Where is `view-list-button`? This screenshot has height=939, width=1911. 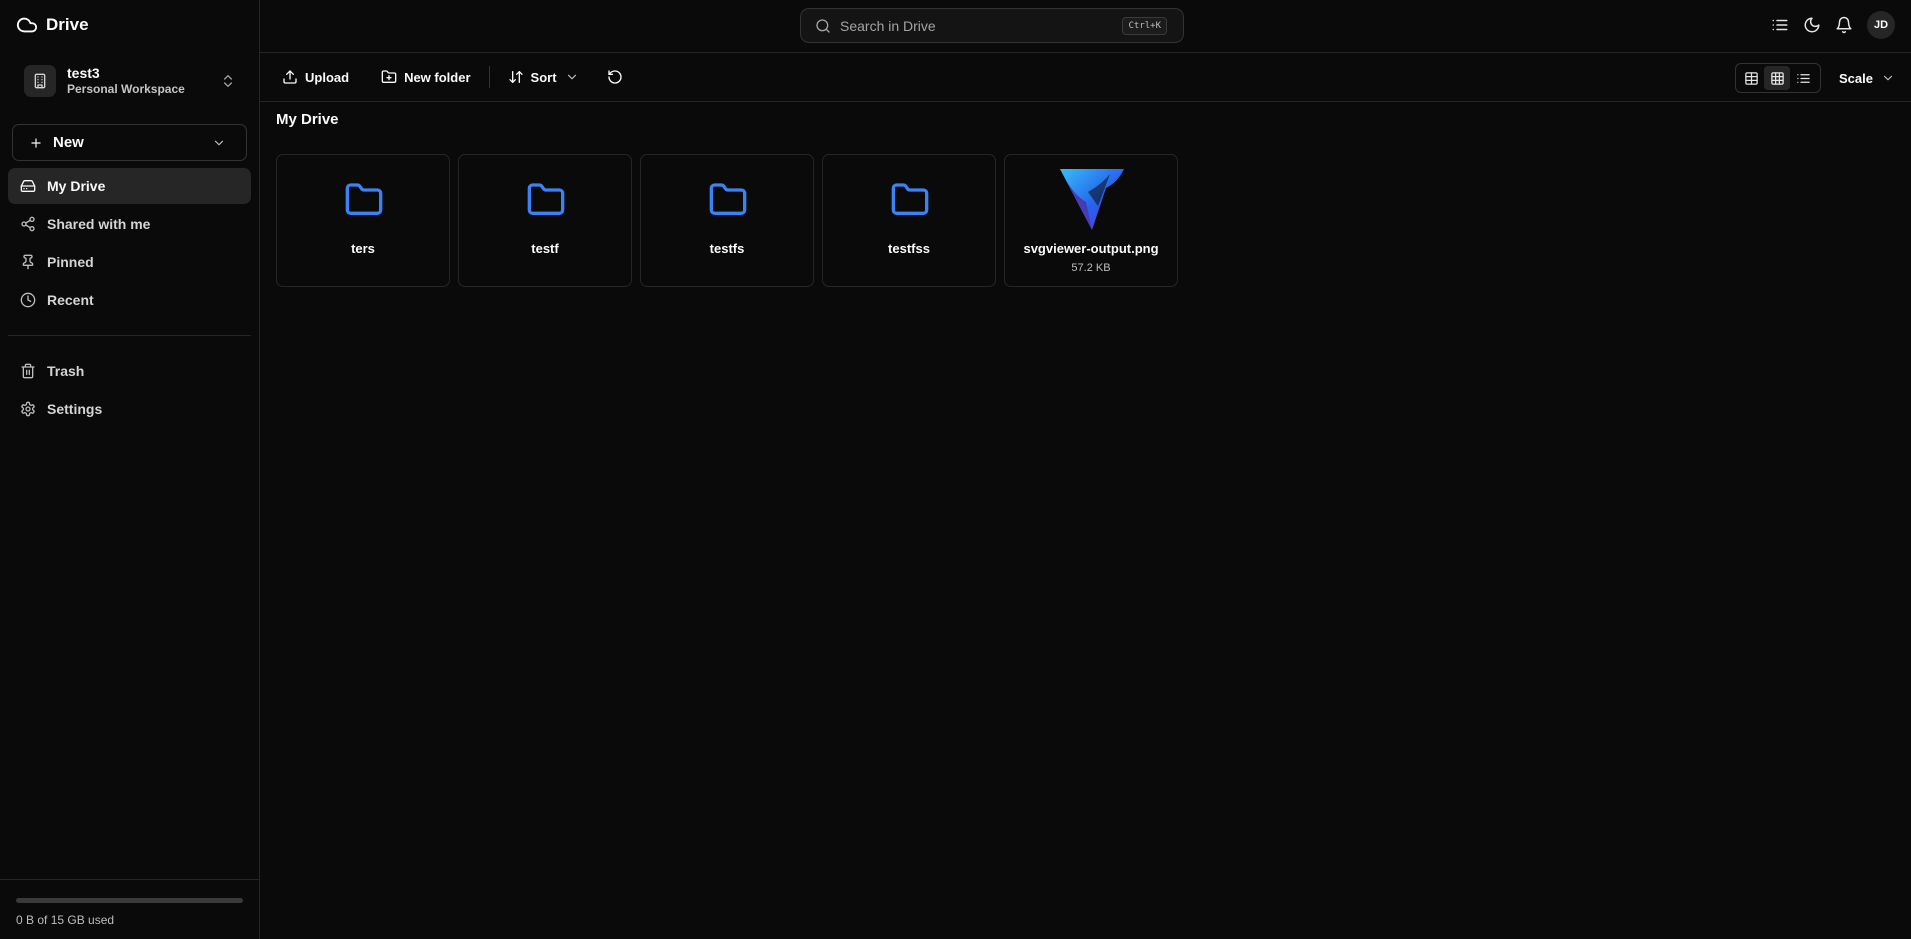
view-list-button is located at coordinates (1803, 78).